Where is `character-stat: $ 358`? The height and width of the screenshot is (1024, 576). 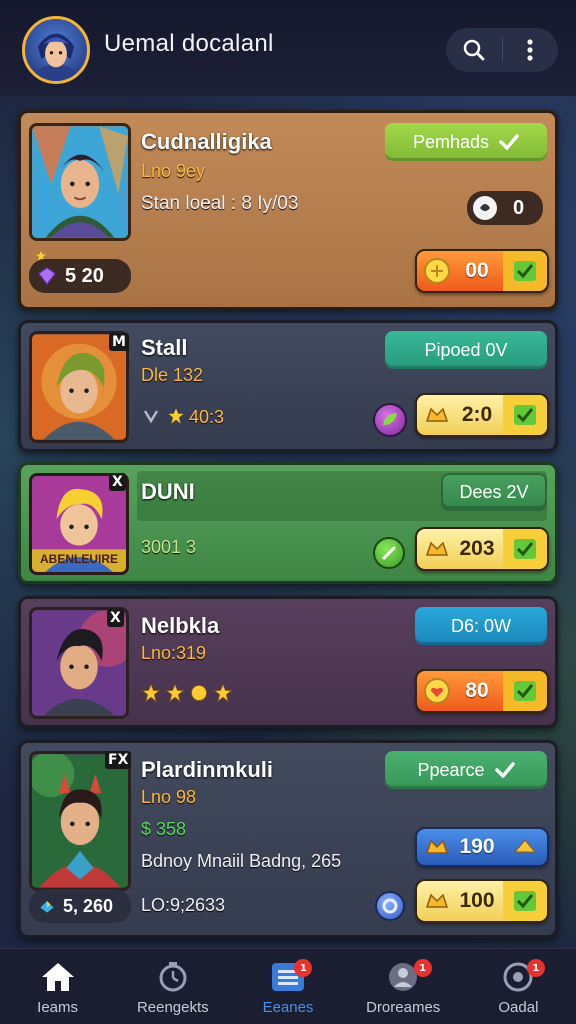
character-stat: $ 358 is located at coordinates (164, 829).